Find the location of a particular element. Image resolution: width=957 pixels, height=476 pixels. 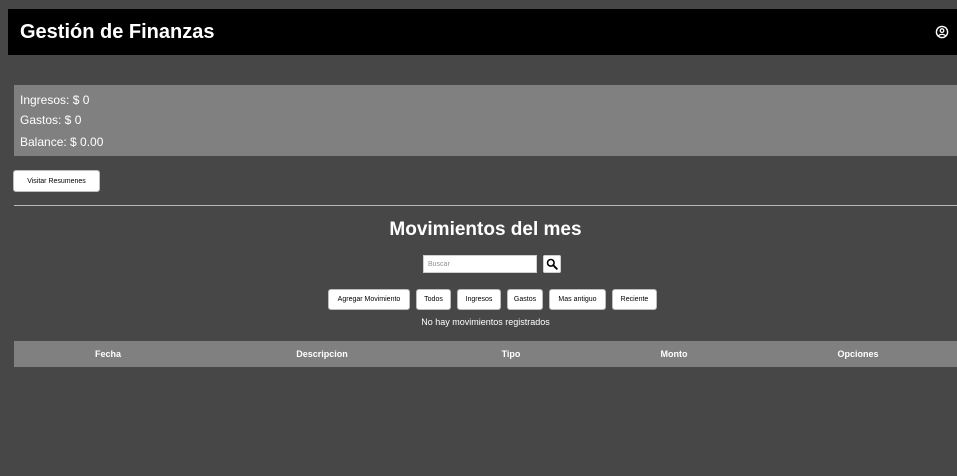

expenses-total: Gastos: $ 0 is located at coordinates (51, 120).